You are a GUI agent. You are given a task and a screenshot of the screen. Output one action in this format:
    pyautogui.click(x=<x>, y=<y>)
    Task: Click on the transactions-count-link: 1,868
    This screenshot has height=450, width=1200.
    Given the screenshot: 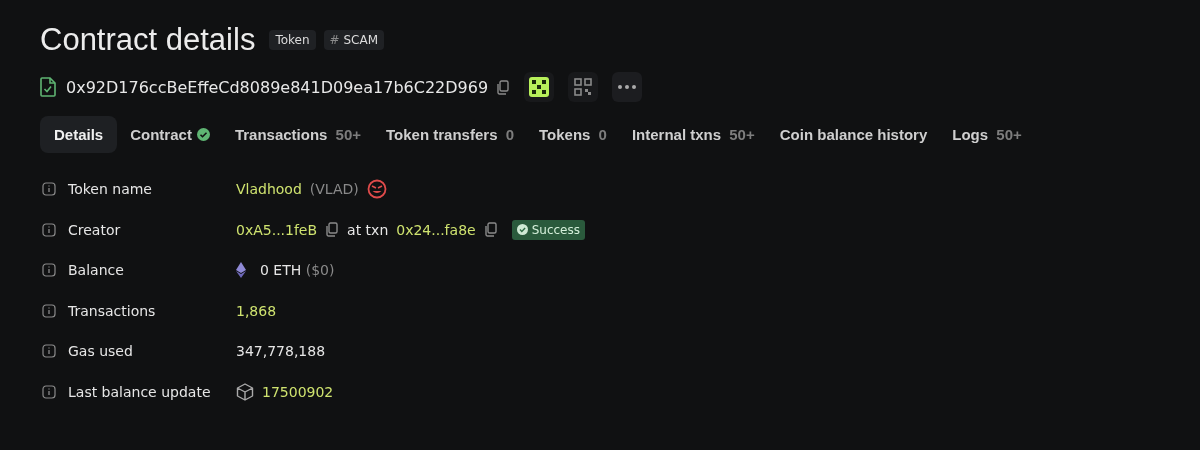 What is the action you would take?
    pyautogui.click(x=256, y=310)
    